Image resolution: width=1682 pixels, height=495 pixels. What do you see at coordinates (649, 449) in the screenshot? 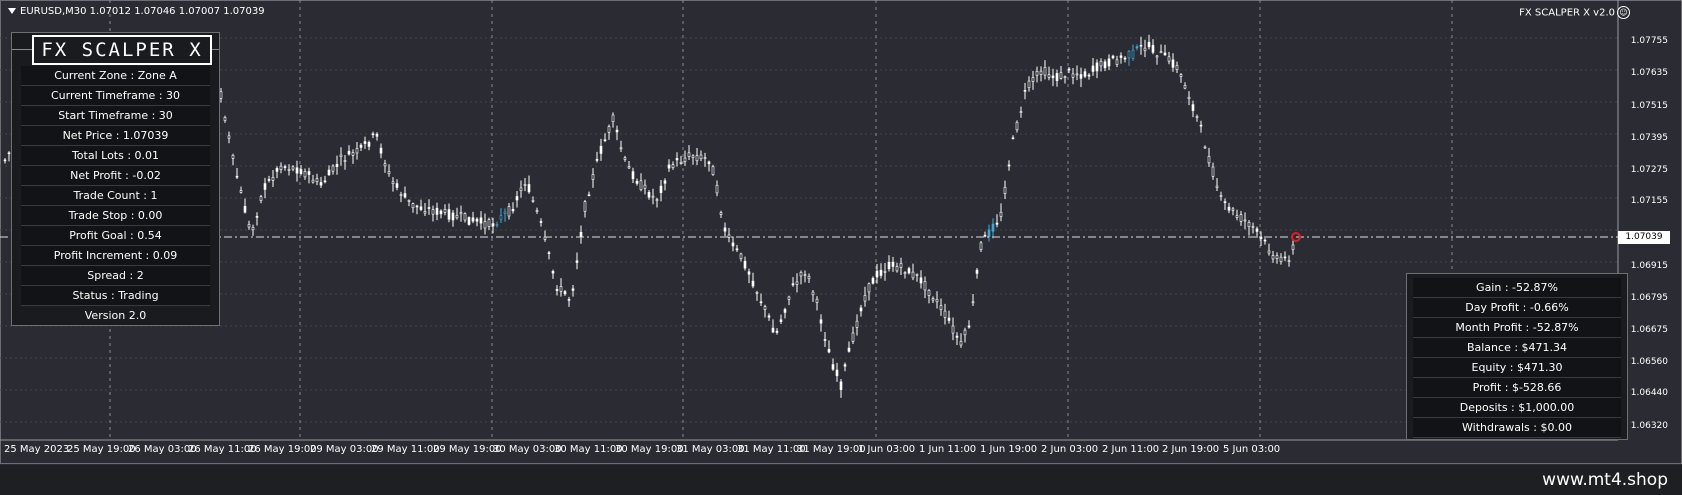
I see `time-axis-label: 30 May 19:00` at bounding box center [649, 449].